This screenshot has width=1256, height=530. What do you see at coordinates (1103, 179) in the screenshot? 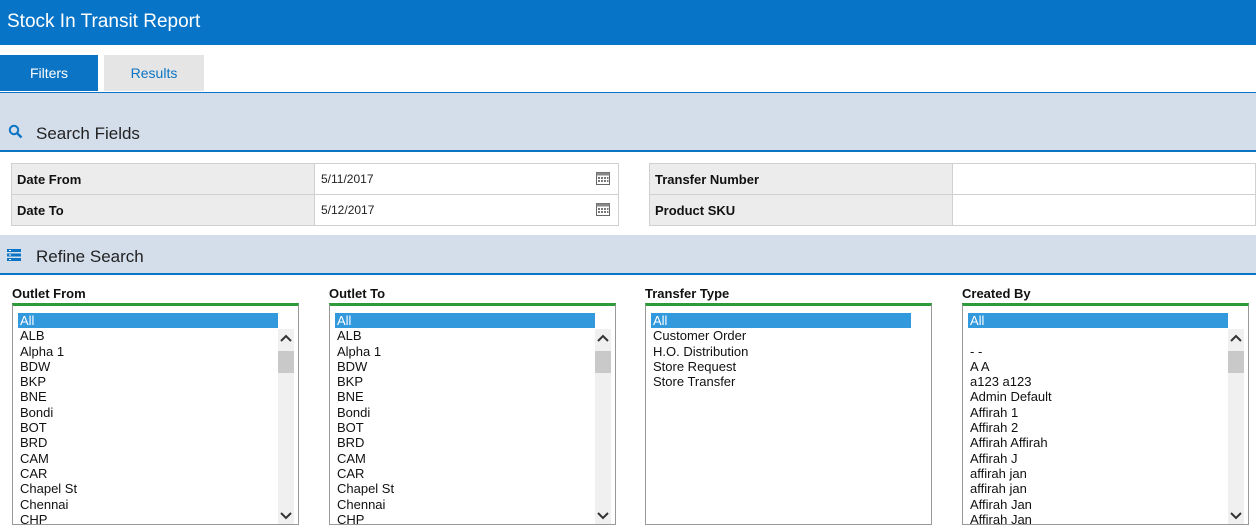
I see `transfer-number-input` at bounding box center [1103, 179].